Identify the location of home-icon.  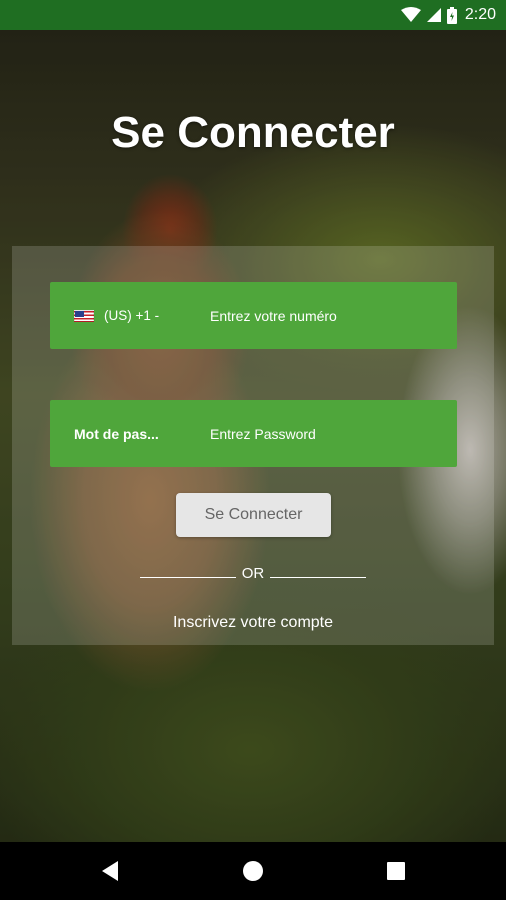
(253, 871).